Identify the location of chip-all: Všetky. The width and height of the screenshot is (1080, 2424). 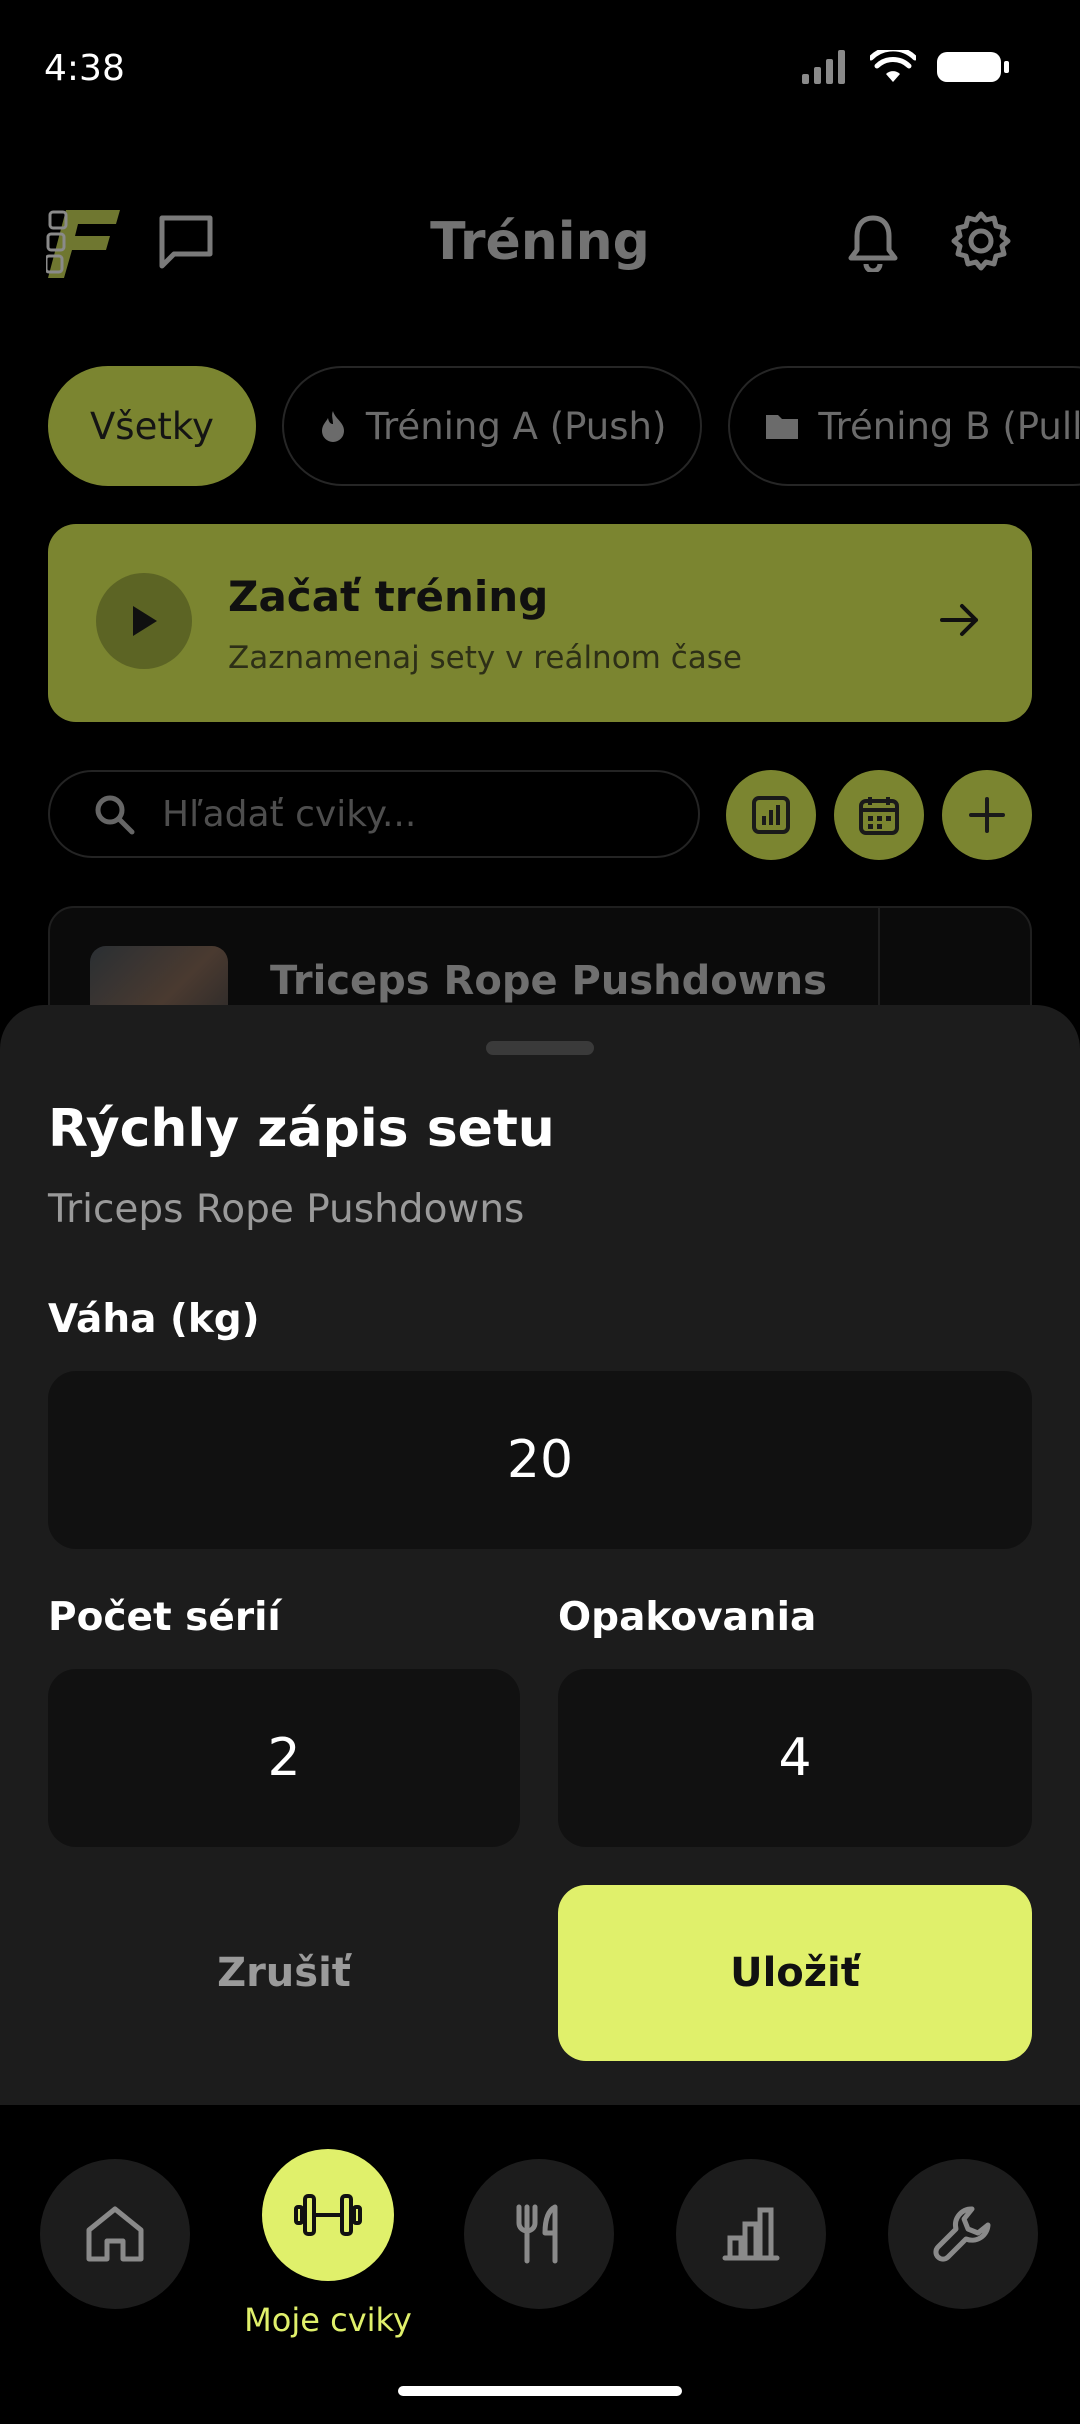
(152, 426).